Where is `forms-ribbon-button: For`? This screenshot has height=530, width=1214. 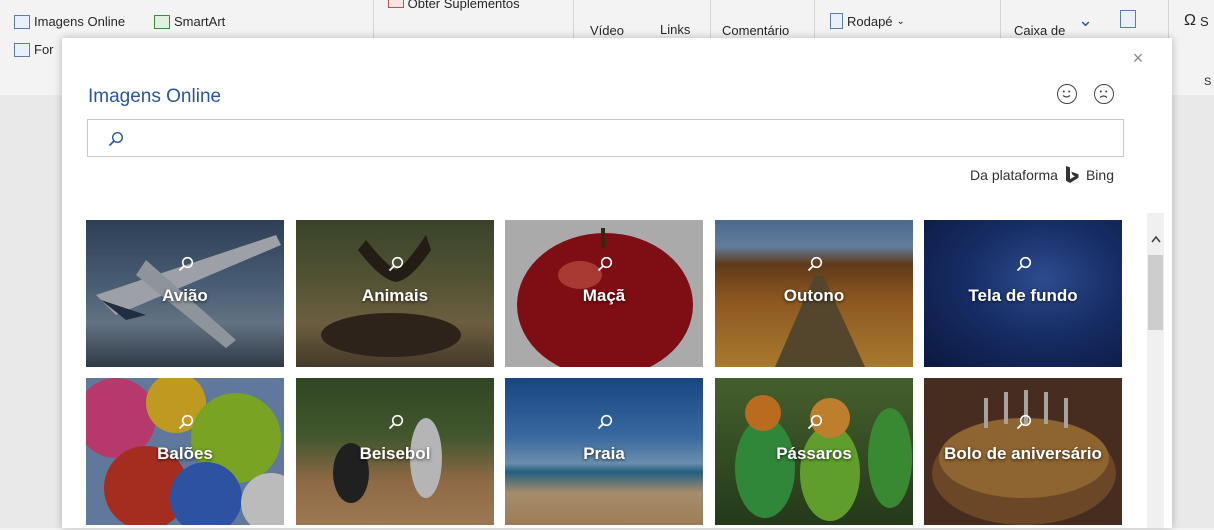
forms-ribbon-button: For is located at coordinates (38, 49).